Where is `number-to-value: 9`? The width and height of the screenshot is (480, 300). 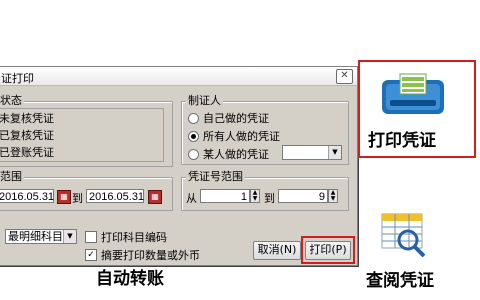 number-to-value: 9 is located at coordinates (321, 197).